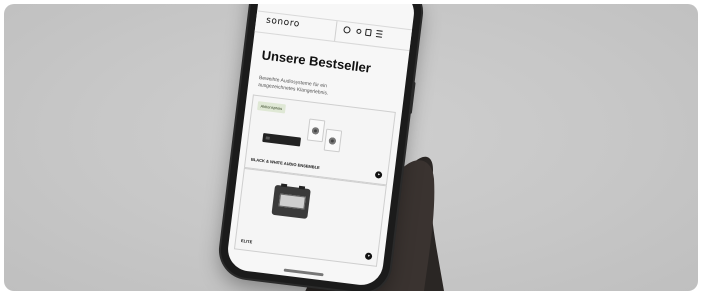 The image size is (702, 295). I want to click on product-badge: Aktionspreis, so click(271, 107).